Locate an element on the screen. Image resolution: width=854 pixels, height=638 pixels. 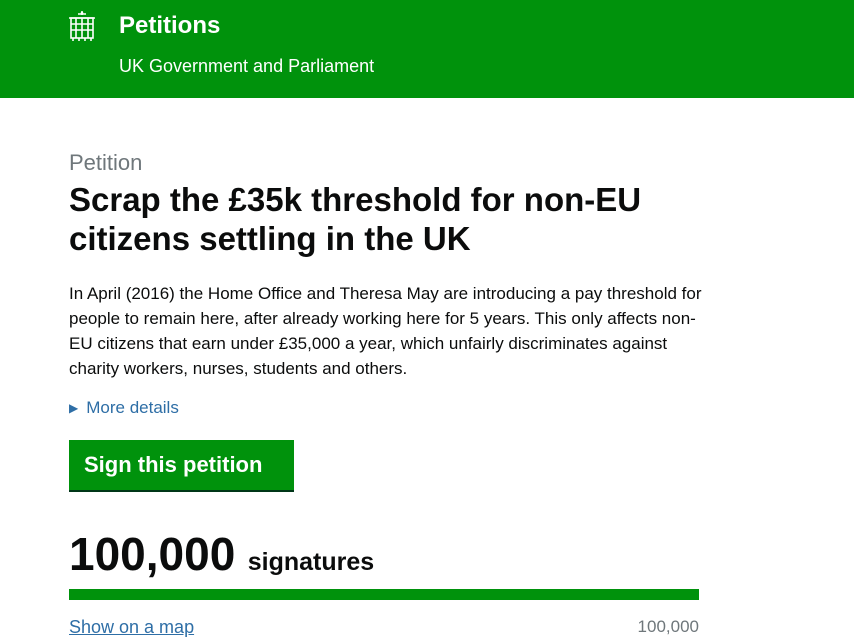
signature-progress-fill is located at coordinates (384, 594).